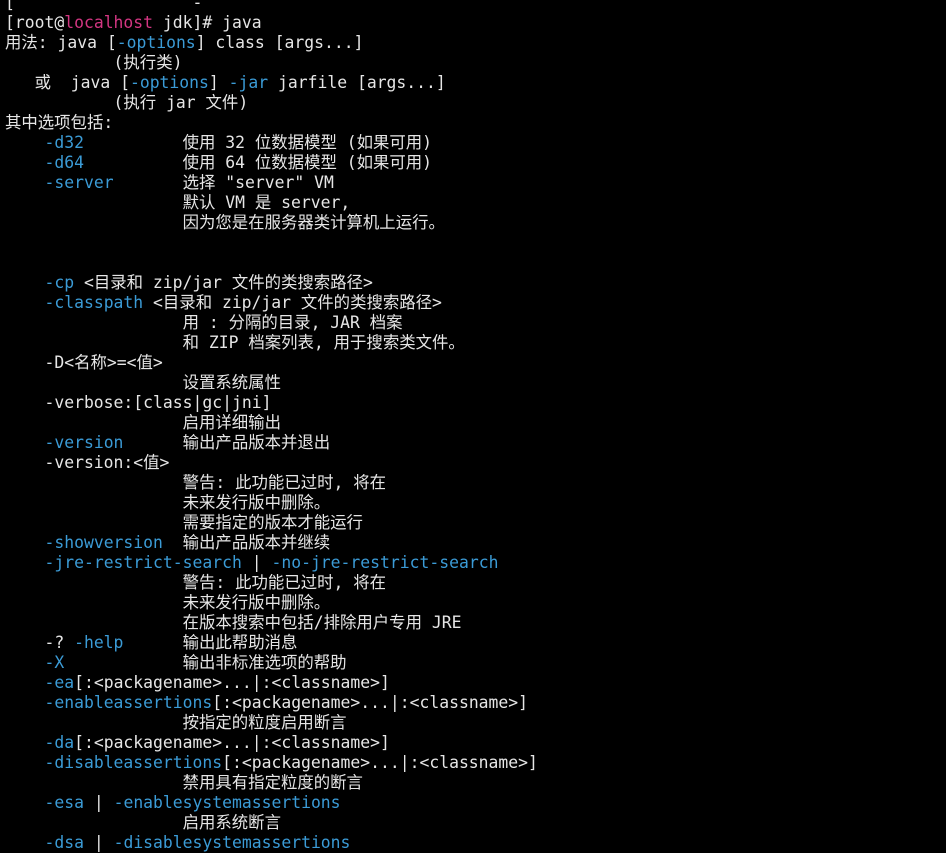 This screenshot has width=946, height=853. What do you see at coordinates (35, 22) in the screenshot?
I see `terminal-text: [root@` at bounding box center [35, 22].